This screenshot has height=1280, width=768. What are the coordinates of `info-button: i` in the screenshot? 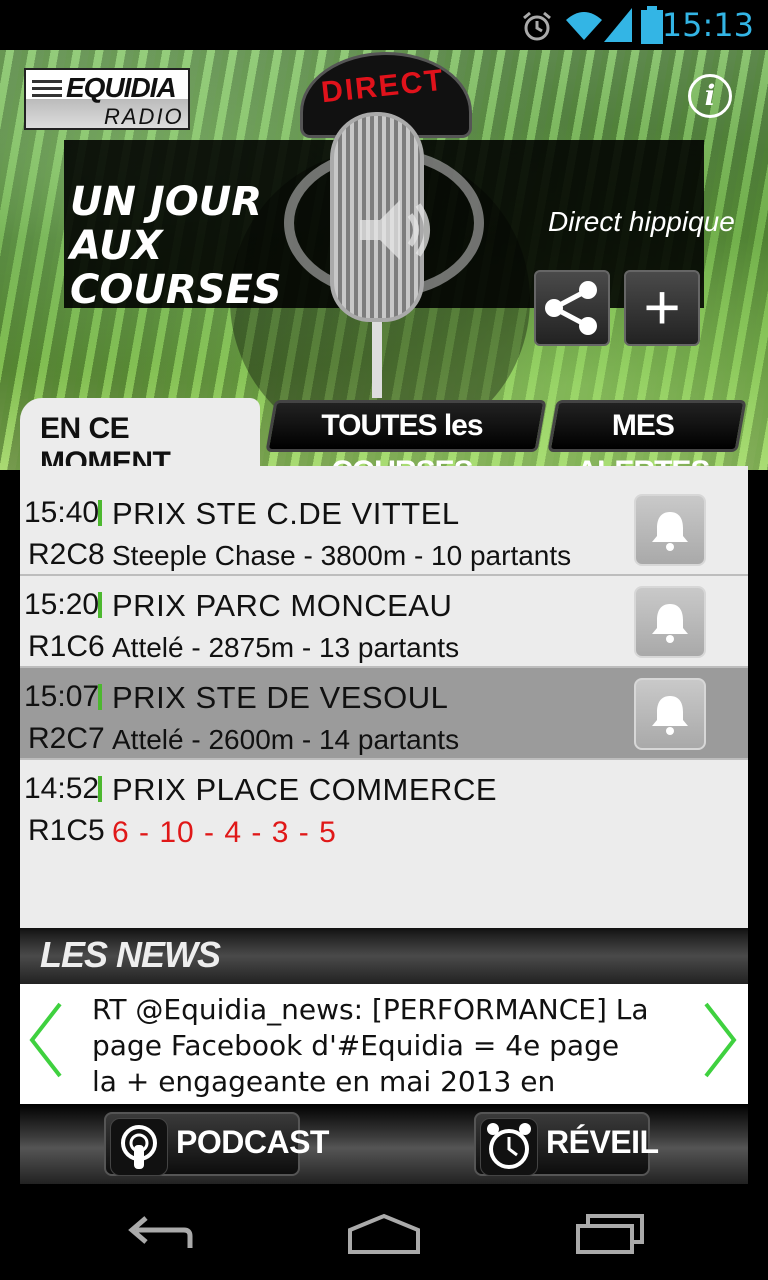 It's located at (710, 96).